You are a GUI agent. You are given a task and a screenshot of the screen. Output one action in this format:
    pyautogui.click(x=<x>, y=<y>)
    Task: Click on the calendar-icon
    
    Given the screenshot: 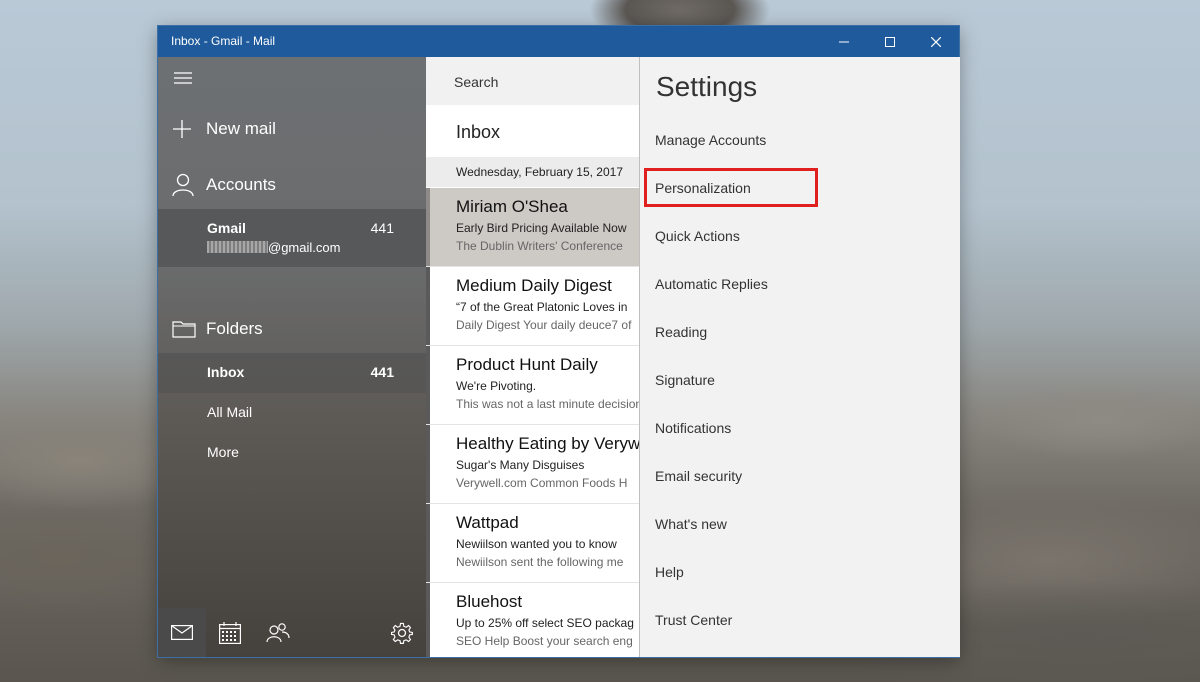 What is the action you would take?
    pyautogui.click(x=230, y=632)
    